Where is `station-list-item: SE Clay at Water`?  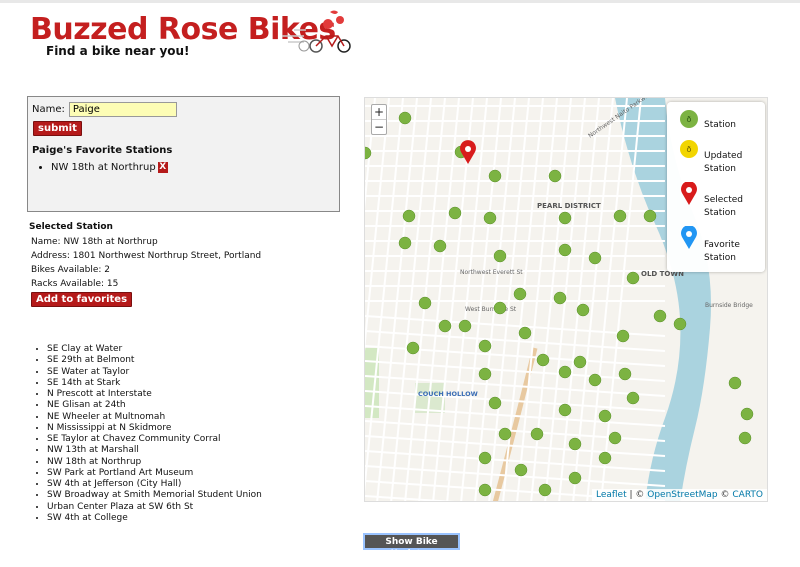
station-list-item: SE Clay at Water is located at coordinates (189, 349).